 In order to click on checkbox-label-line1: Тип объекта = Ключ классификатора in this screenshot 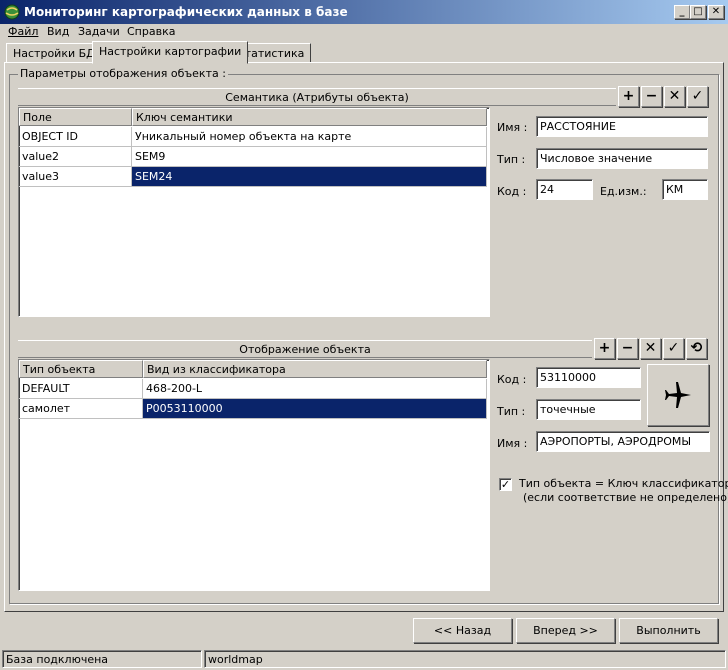, I will do `click(623, 483)`.